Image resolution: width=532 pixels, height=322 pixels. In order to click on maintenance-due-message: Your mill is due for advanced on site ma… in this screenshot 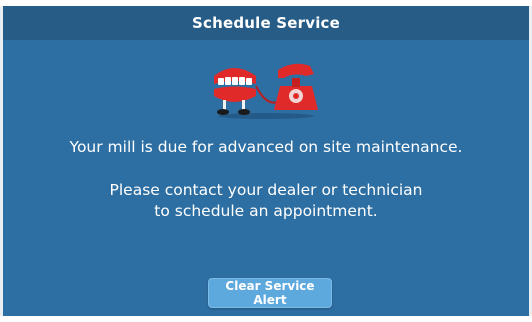, I will do `click(266, 147)`.